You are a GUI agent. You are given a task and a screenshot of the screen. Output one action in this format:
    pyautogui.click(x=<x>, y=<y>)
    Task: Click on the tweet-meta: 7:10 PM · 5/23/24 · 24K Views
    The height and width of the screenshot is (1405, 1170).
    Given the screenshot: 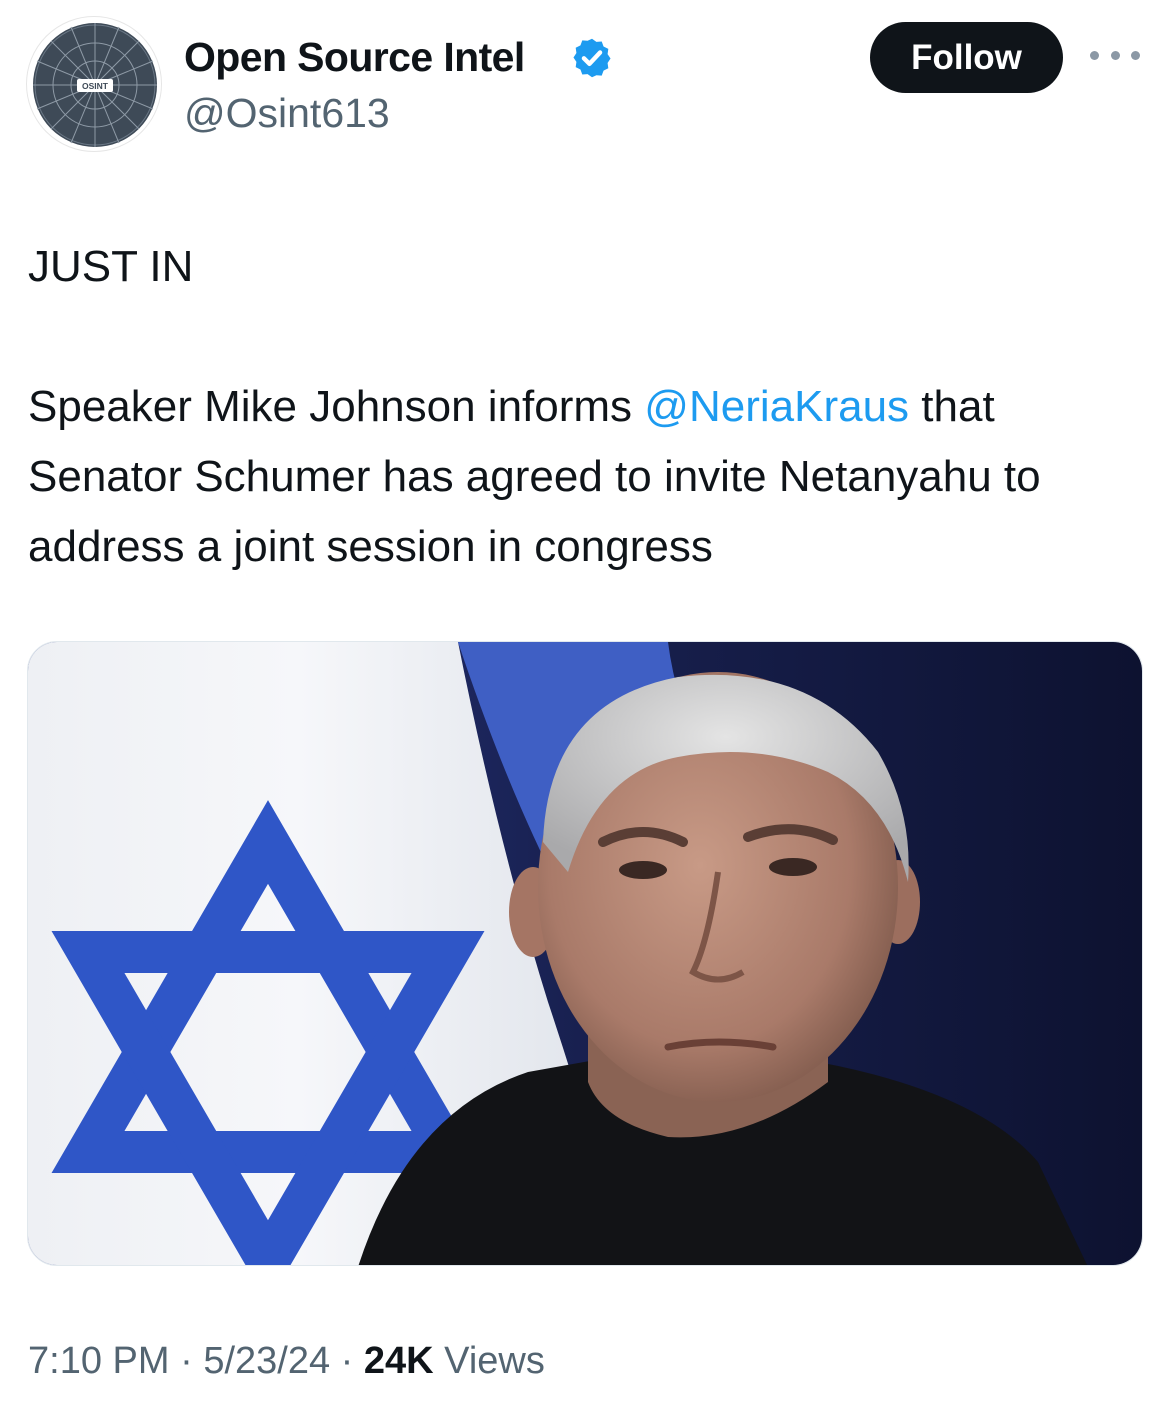 What is the action you would take?
    pyautogui.click(x=286, y=1361)
    